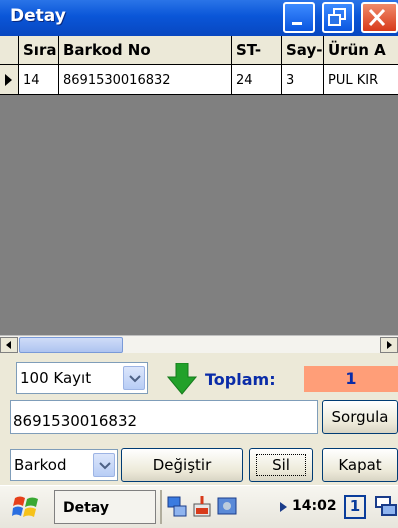 The width and height of the screenshot is (398, 528). Describe the element at coordinates (105, 507) in the screenshot. I see `taskbar-item-detay: Detay` at that location.